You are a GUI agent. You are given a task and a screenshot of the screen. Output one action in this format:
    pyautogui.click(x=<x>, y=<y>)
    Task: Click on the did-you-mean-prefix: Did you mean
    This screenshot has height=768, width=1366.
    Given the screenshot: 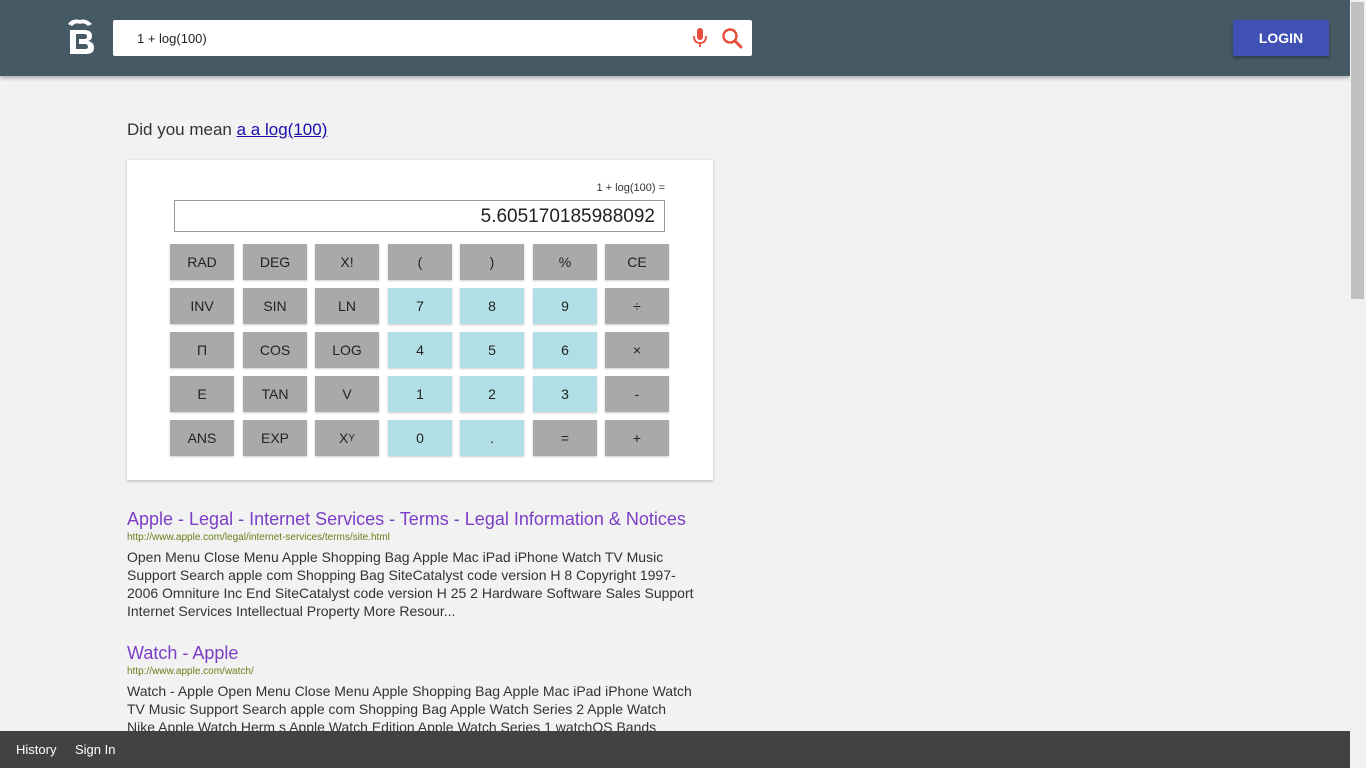 What is the action you would take?
    pyautogui.click(x=179, y=129)
    